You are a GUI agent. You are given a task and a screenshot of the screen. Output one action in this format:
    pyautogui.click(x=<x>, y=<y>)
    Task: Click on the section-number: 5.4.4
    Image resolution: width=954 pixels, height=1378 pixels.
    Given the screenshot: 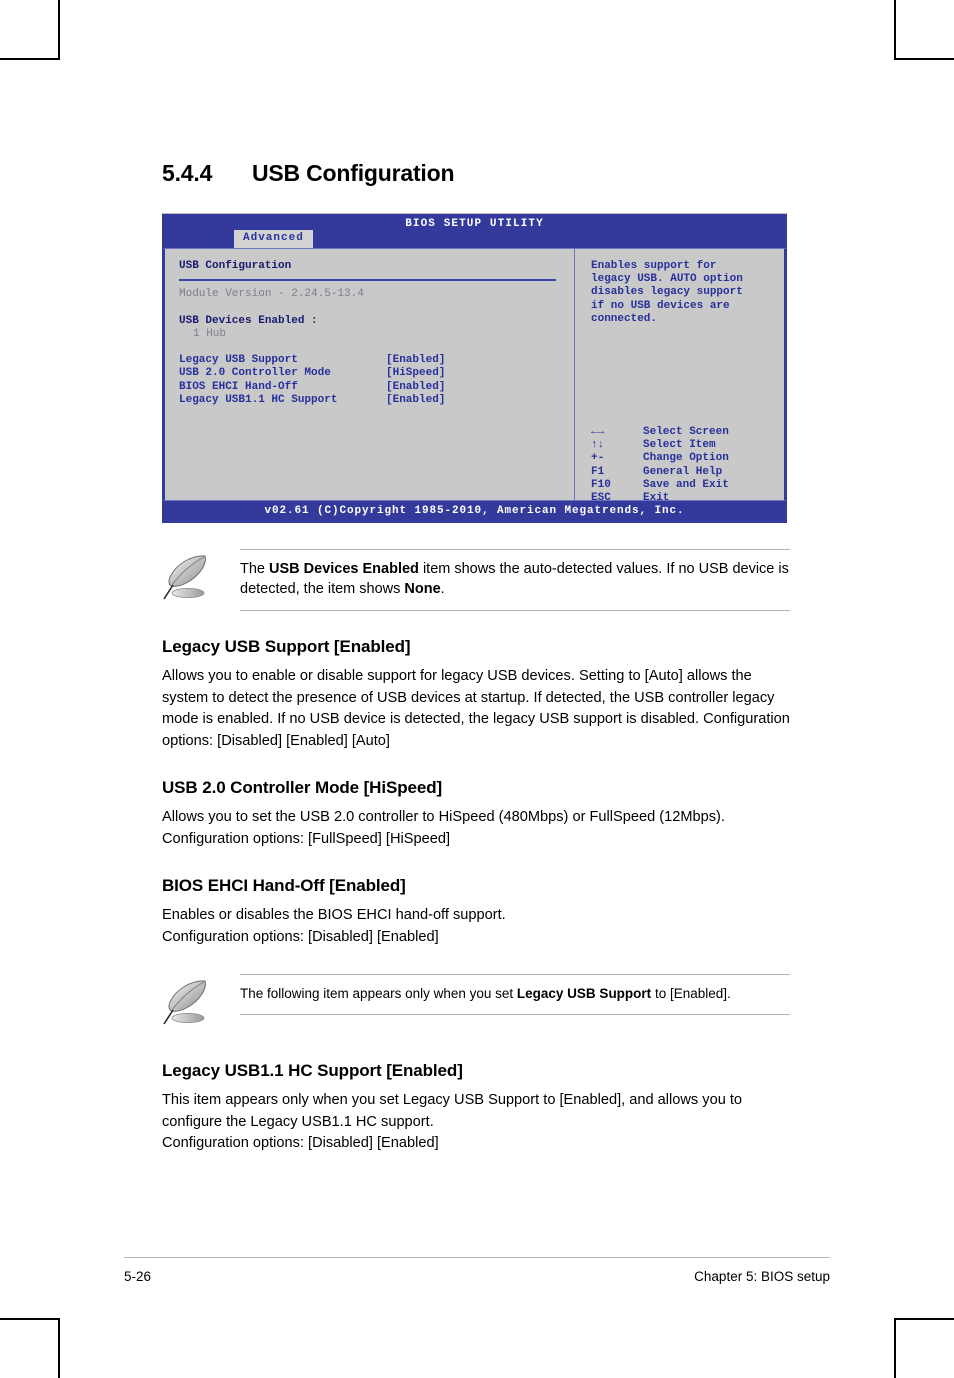 What is the action you would take?
    pyautogui.click(x=187, y=173)
    